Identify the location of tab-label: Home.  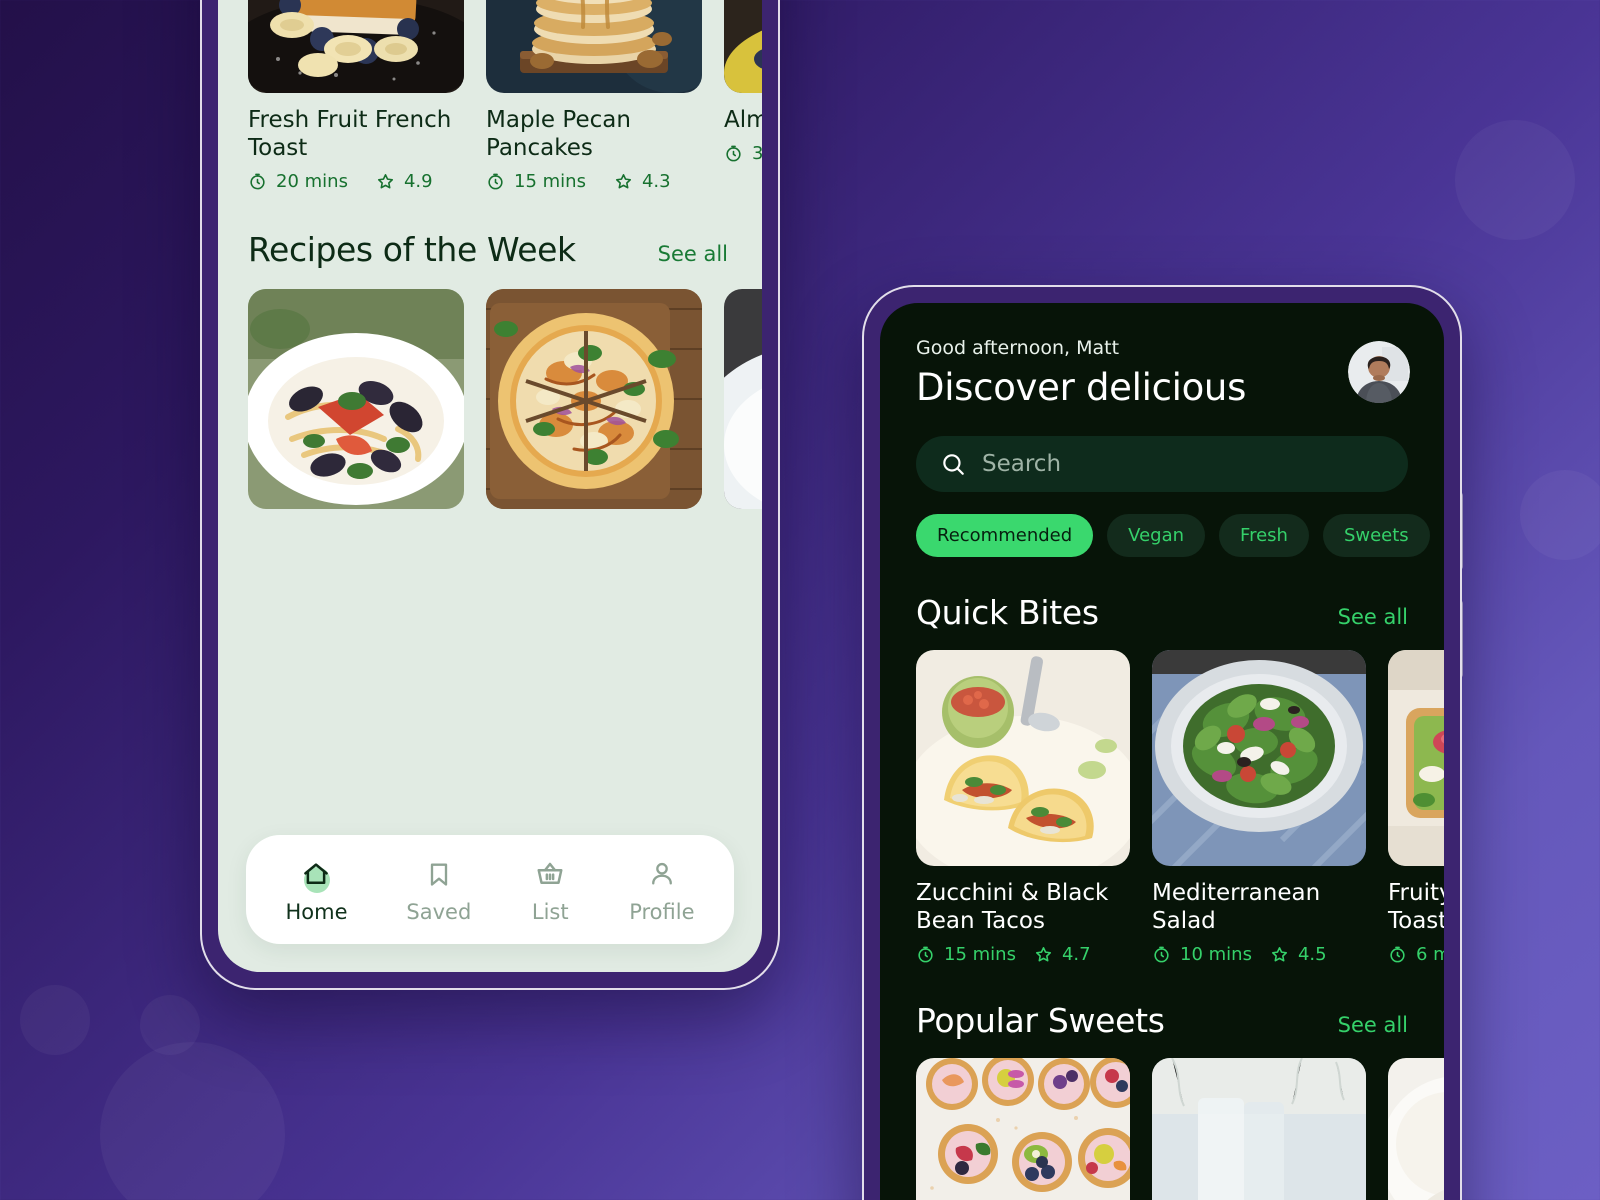
(316, 912).